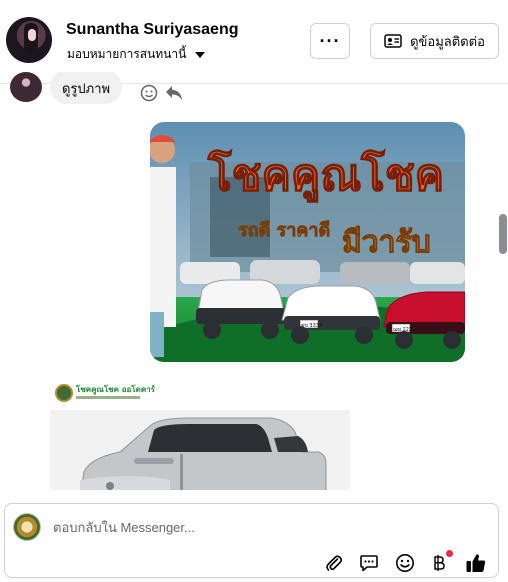 Image resolution: width=508 pixels, height=582 pixels. I want to click on view-contact-label: ดูข้อมูลติดต่อ, so click(447, 41).